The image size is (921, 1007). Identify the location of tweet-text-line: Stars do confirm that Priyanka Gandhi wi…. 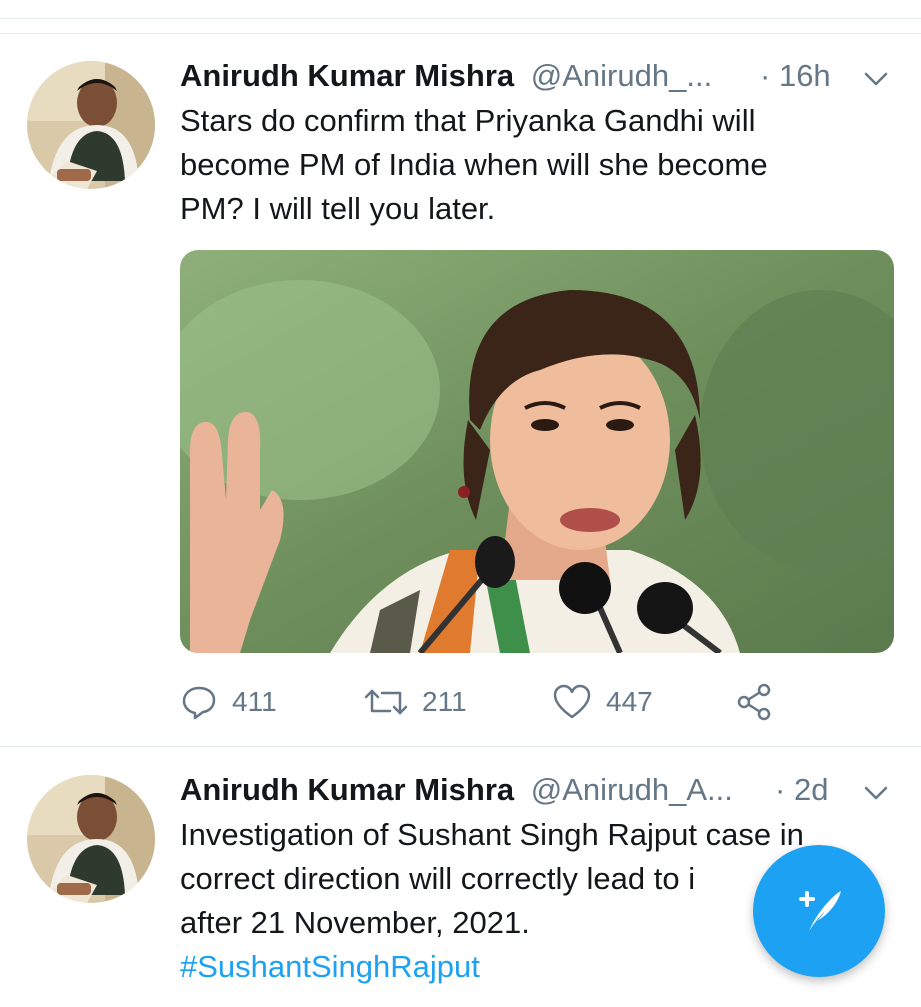
(468, 120).